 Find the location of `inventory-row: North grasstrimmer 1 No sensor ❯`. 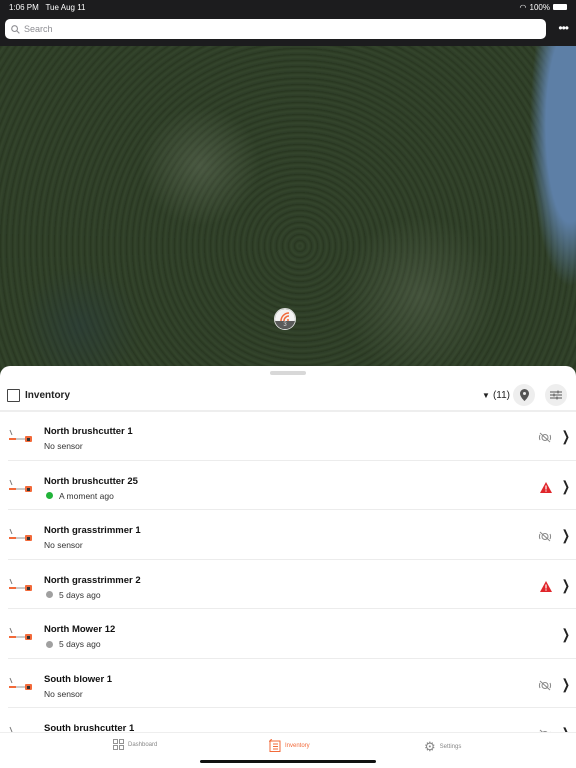

inventory-row: North grasstrimmer 1 No sensor ❯ is located at coordinates (292, 535).